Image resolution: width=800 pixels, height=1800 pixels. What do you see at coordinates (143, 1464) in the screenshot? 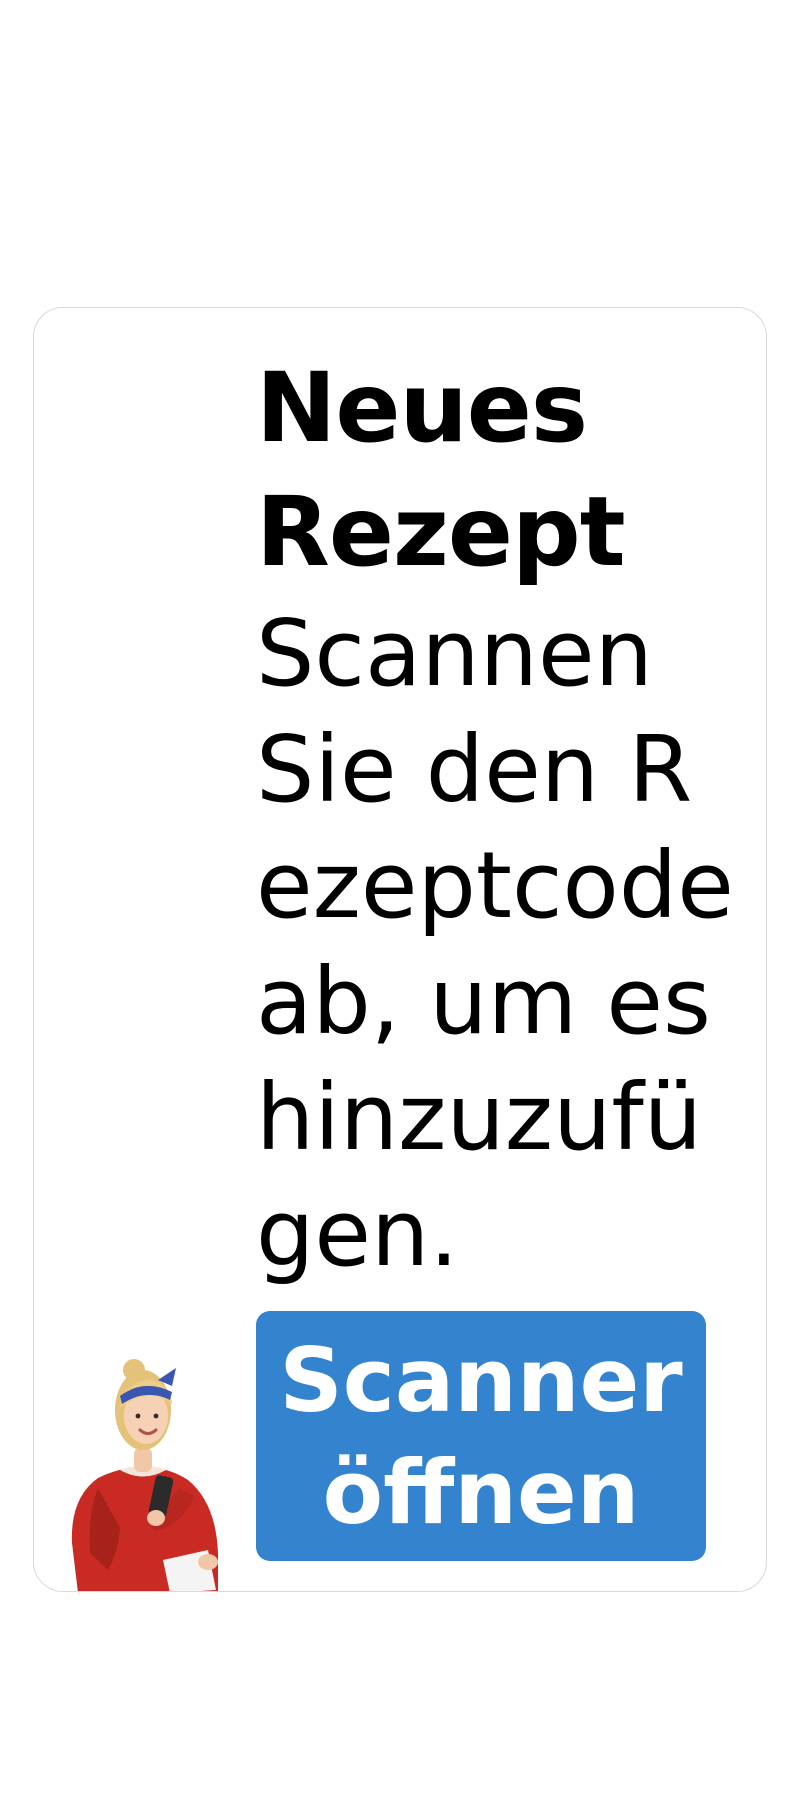
I see `woman-holding-phone-illustration` at bounding box center [143, 1464].